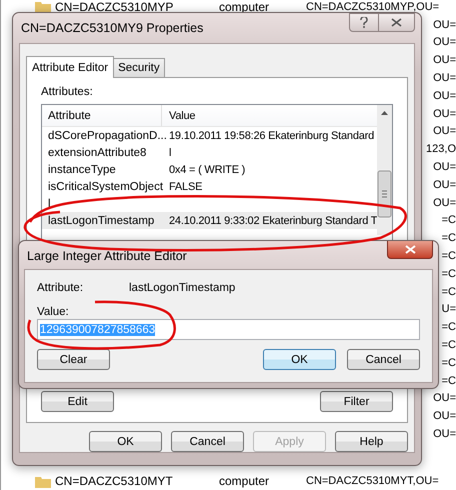  What do you see at coordinates (77, 401) in the screenshot?
I see `dialog-button: Edit` at bounding box center [77, 401].